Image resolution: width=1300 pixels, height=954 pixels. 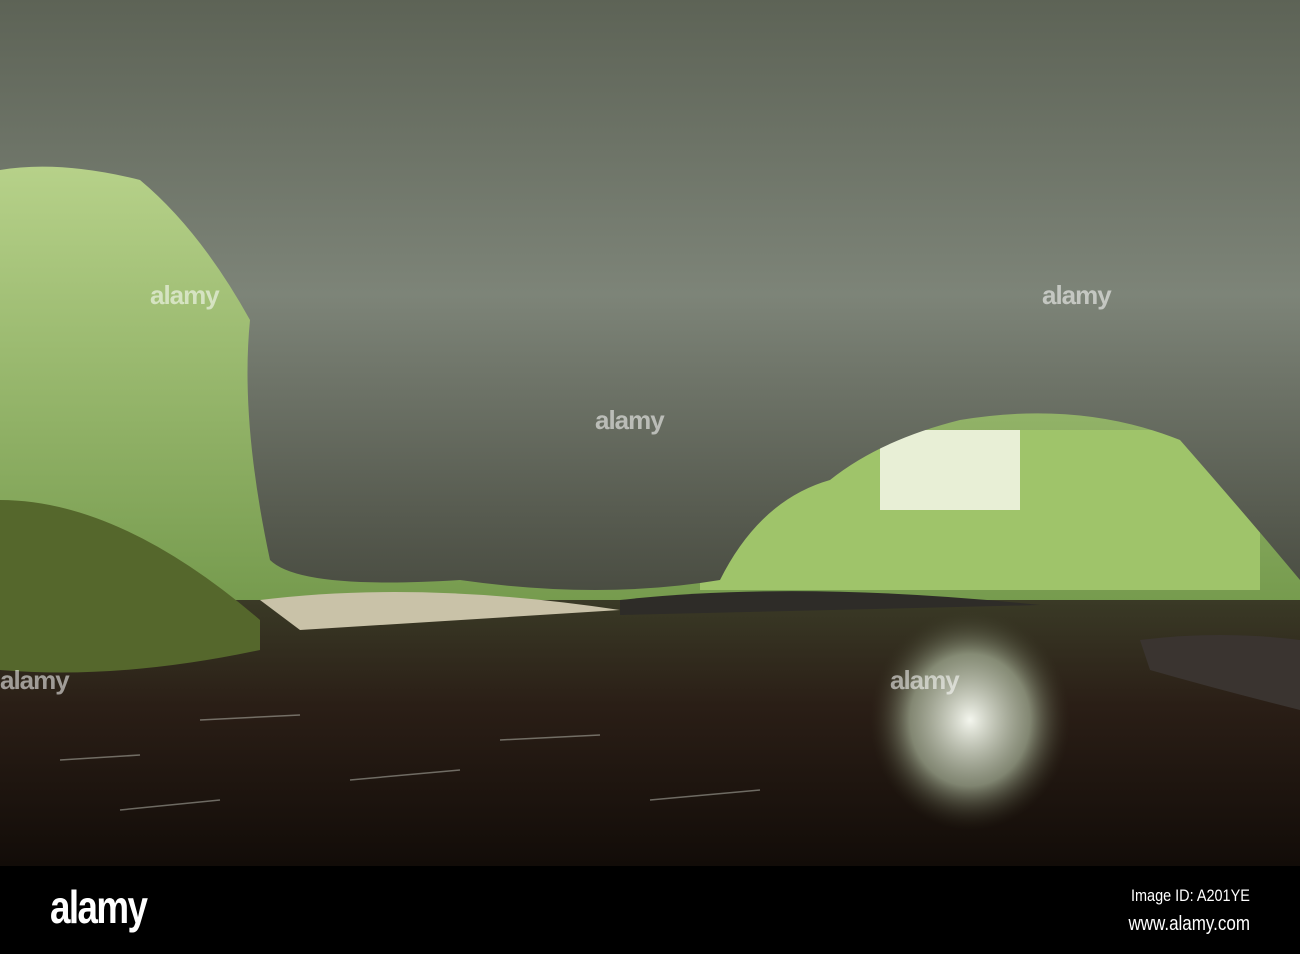 What do you see at coordinates (970, 720) in the screenshot?
I see `light-reflection` at bounding box center [970, 720].